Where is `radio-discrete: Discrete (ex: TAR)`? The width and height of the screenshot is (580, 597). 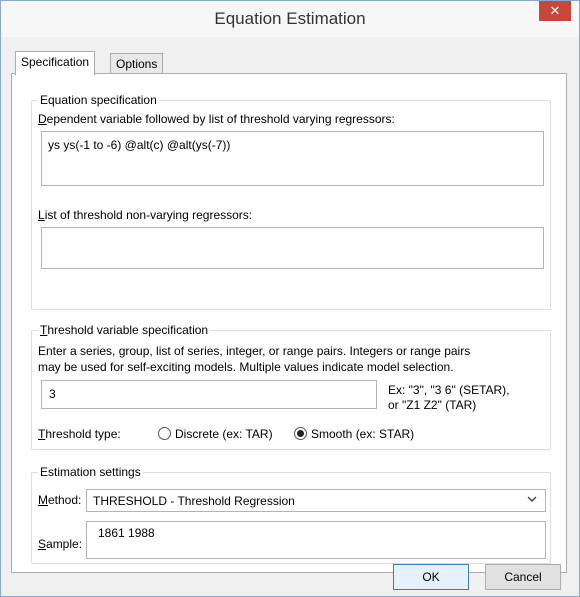 radio-discrete: Discrete (ex: TAR) is located at coordinates (215, 434).